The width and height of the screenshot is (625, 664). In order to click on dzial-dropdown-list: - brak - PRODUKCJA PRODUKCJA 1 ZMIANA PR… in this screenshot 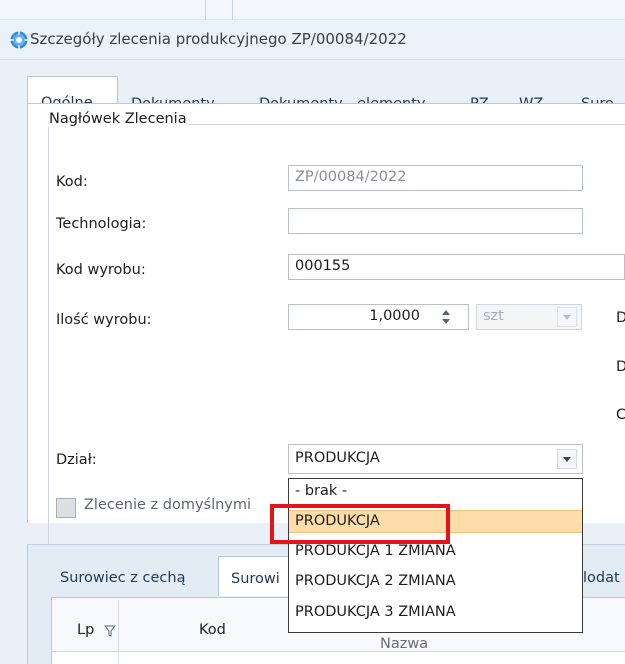, I will do `click(435, 555)`.